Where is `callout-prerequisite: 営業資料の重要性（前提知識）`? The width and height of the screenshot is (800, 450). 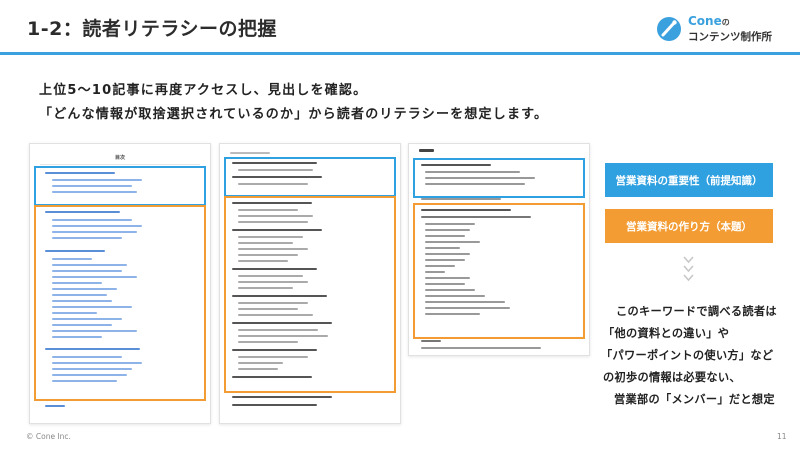 callout-prerequisite: 営業資料の重要性（前提知識） is located at coordinates (689, 180).